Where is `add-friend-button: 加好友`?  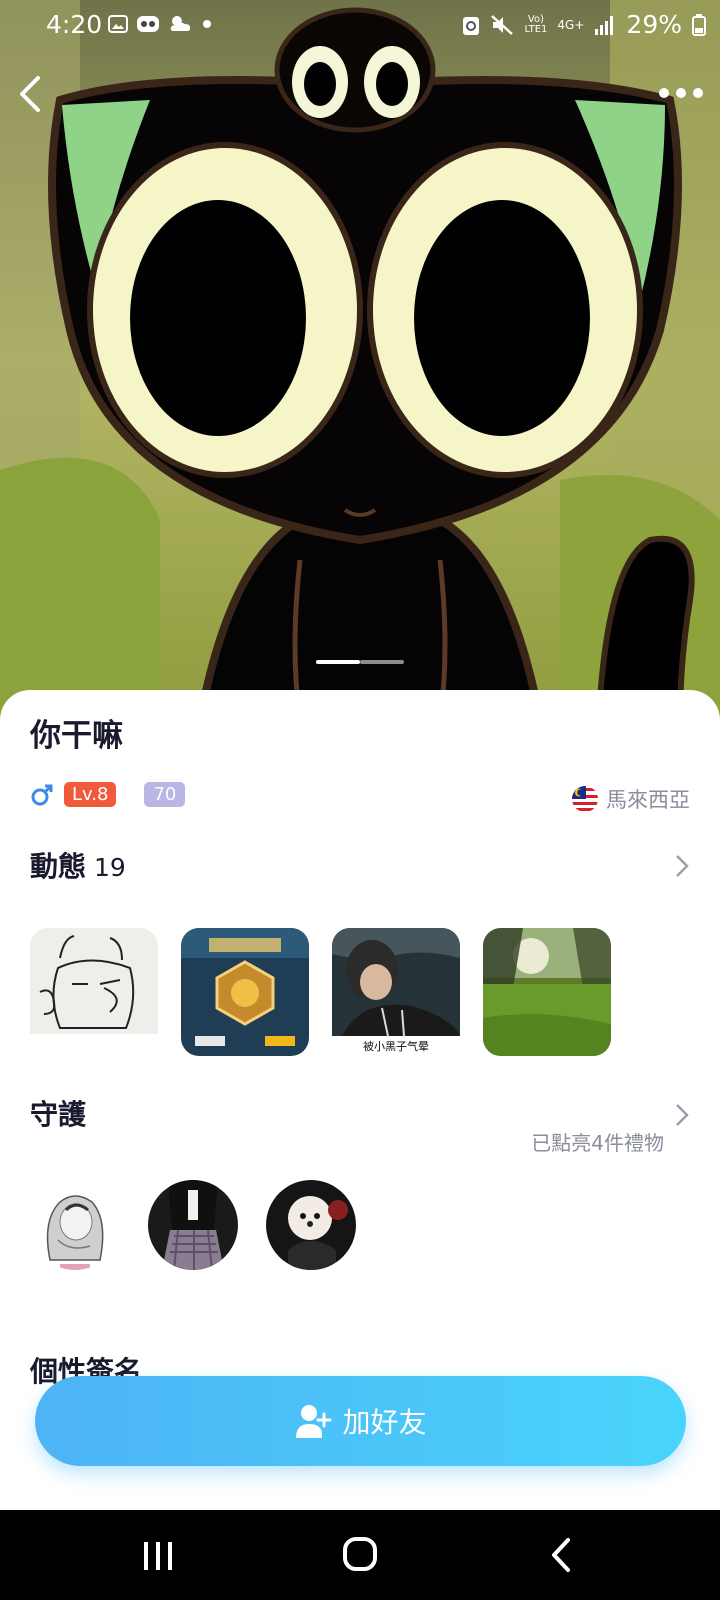
add-friend-button: 加好友 is located at coordinates (360, 1421).